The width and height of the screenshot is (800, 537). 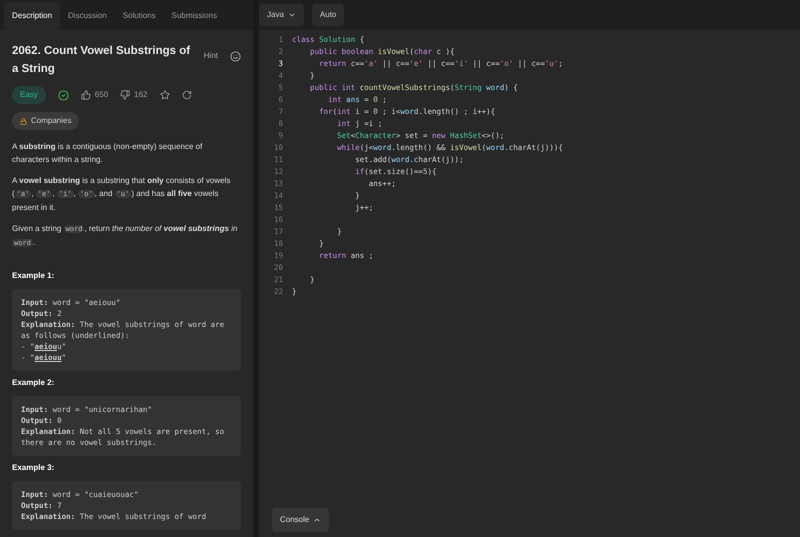 I want to click on tab: Submissions, so click(x=194, y=16).